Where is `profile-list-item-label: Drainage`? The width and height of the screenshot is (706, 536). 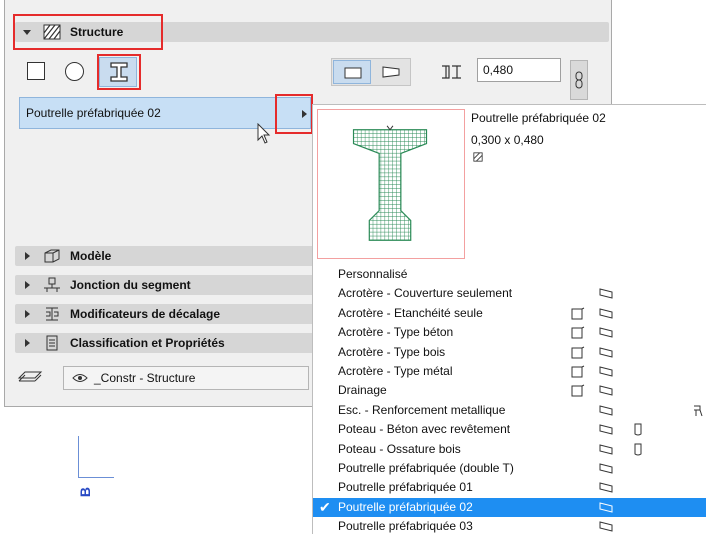 profile-list-item-label: Drainage is located at coordinates (362, 390).